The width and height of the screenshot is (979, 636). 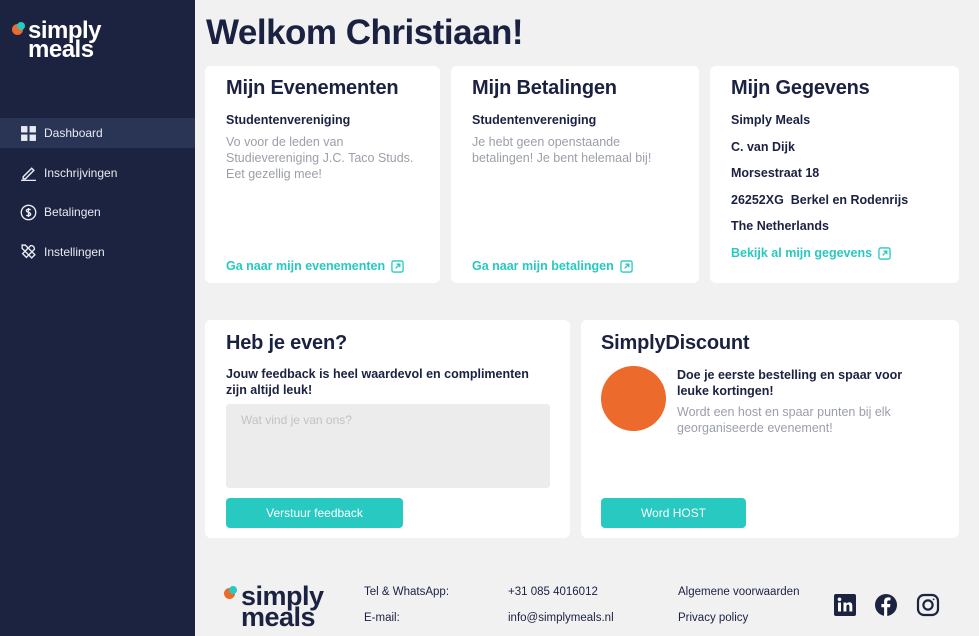 I want to click on footer-email-value: info@simplymeals.nl, so click(x=561, y=618).